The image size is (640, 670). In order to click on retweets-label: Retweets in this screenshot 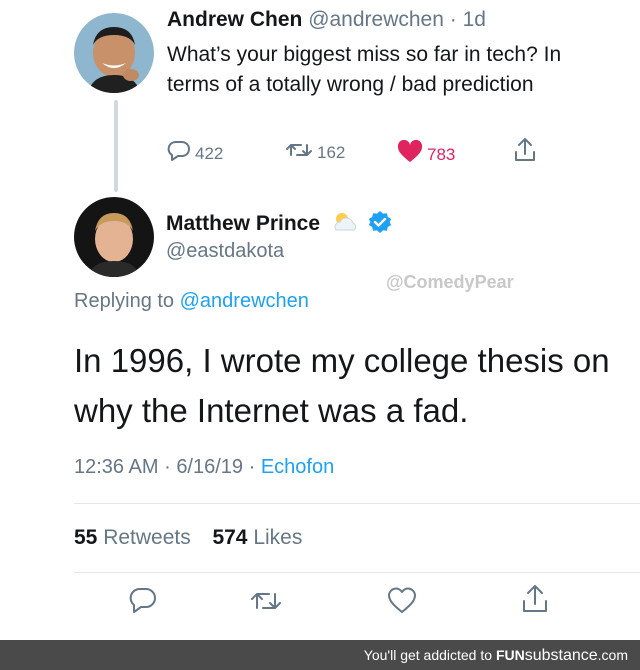, I will do `click(147, 537)`.